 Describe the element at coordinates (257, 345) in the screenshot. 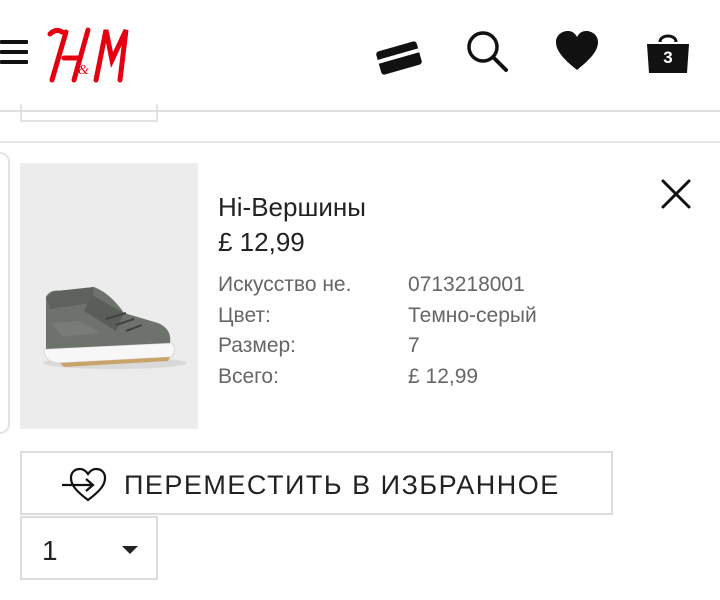

I see `size-label: Размер:` at that location.